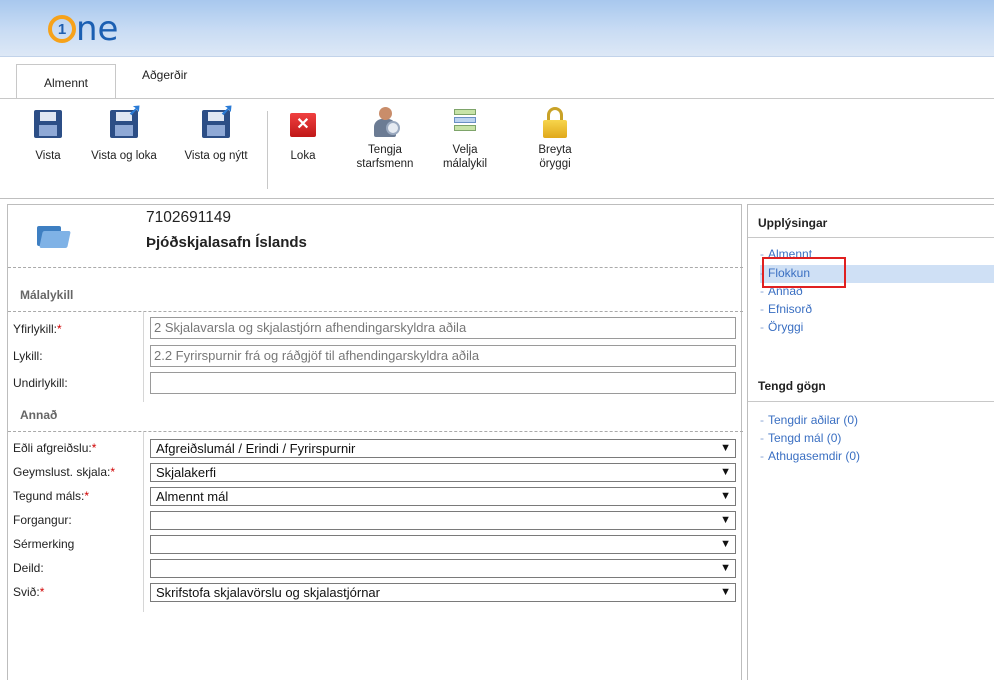  Describe the element at coordinates (37, 329) in the screenshot. I see `label-yfirlykill: Yfirlykill:*` at that location.